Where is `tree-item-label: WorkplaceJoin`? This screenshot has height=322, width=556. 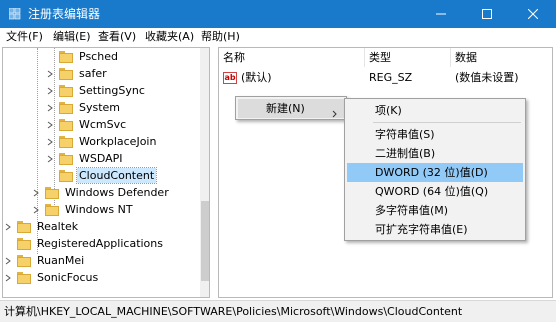 tree-item-label: WorkplaceJoin is located at coordinates (118, 141).